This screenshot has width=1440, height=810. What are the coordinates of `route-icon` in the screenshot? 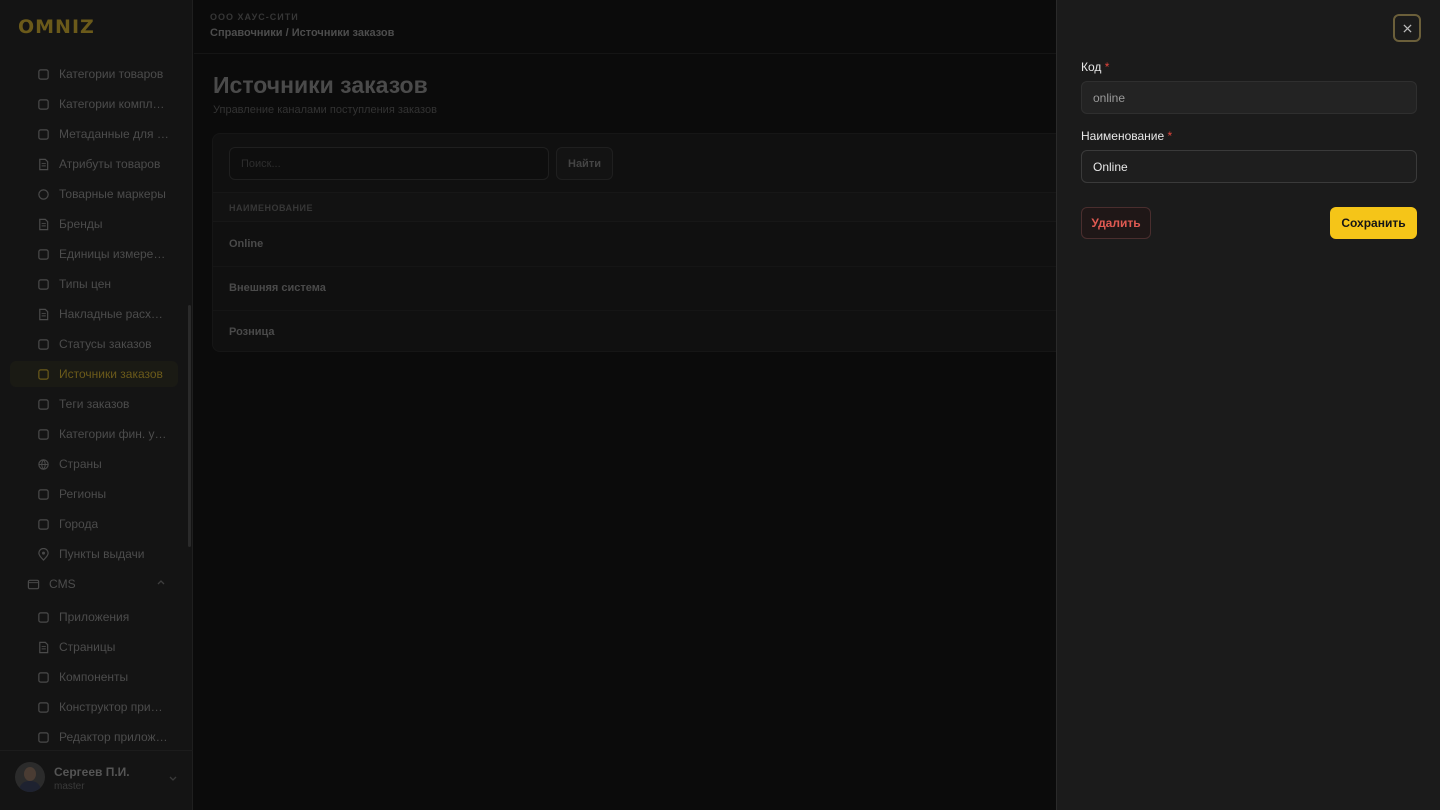 It's located at (43, 344).